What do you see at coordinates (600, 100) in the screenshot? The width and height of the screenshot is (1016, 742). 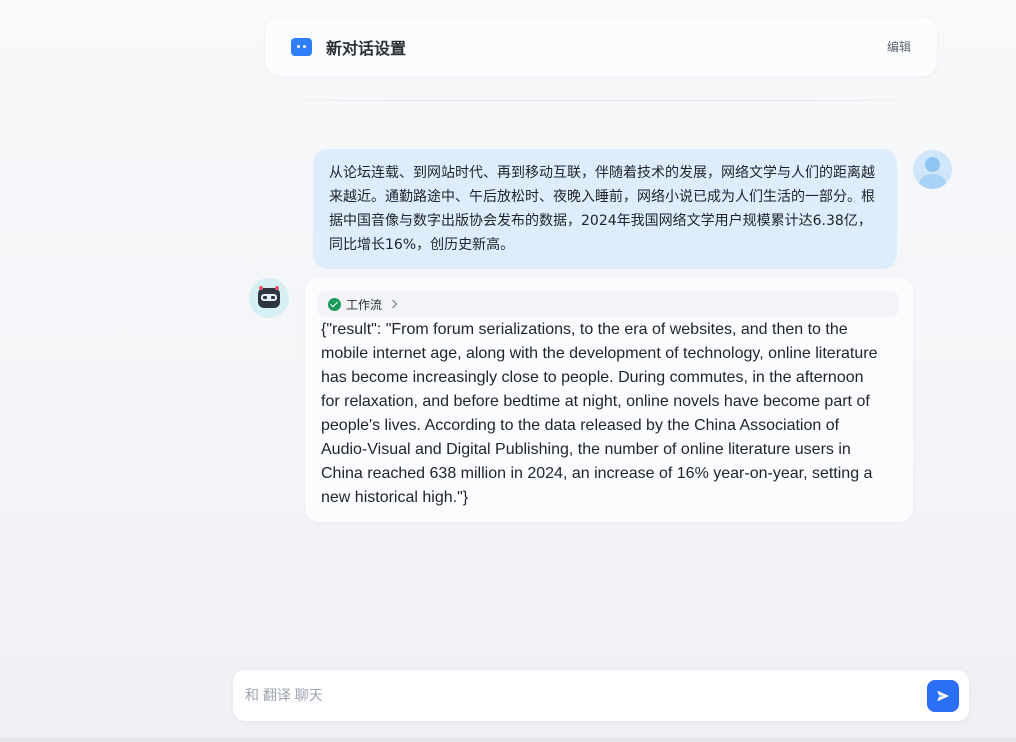 I see `divider` at bounding box center [600, 100].